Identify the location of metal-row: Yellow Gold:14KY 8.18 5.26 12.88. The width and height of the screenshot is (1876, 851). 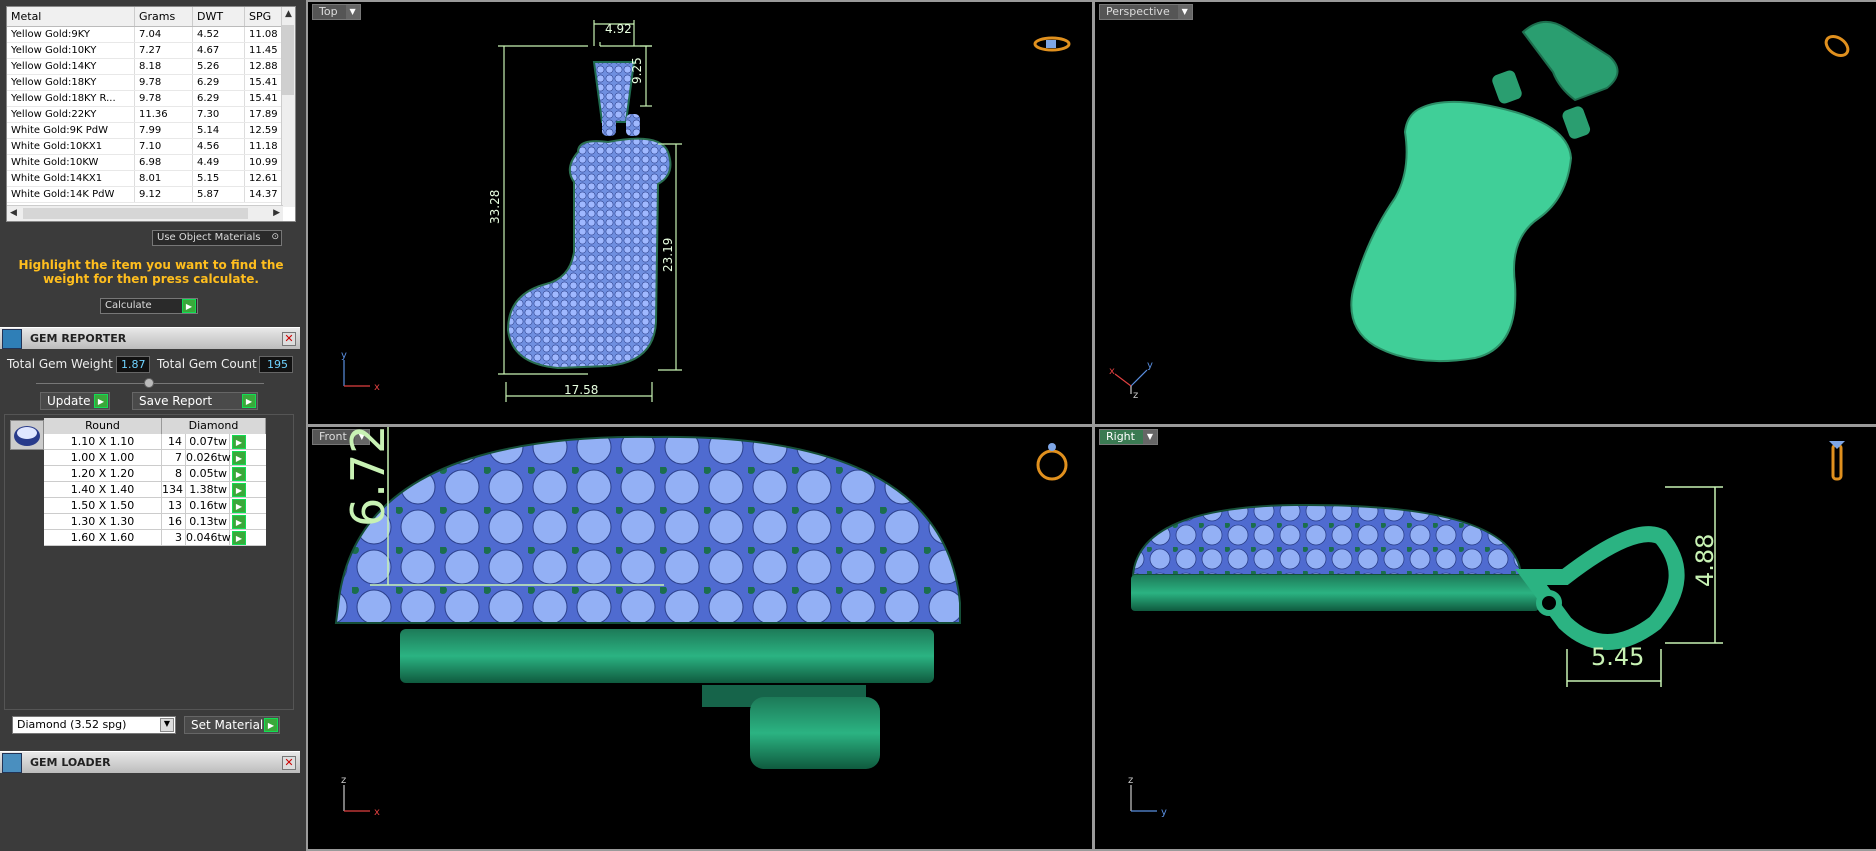
(151, 67).